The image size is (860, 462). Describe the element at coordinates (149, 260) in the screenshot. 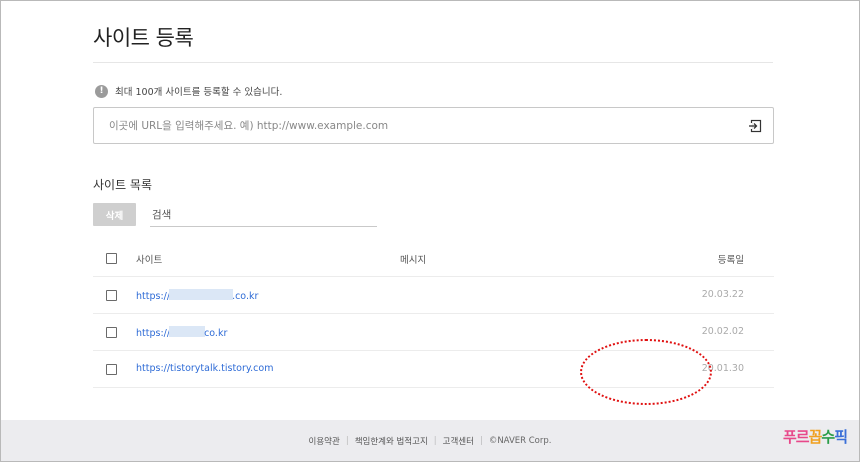

I see `column-header-site: 사이트` at that location.